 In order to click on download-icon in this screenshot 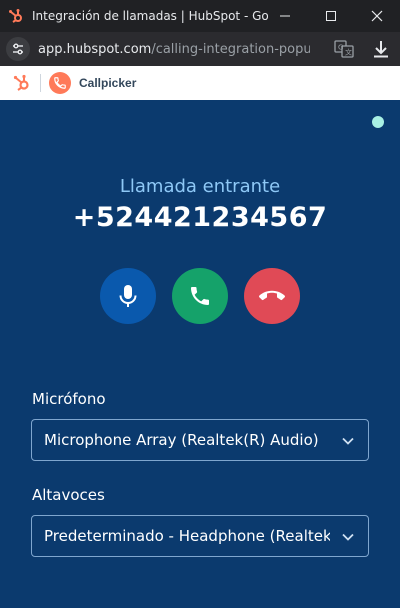, I will do `click(381, 49)`.